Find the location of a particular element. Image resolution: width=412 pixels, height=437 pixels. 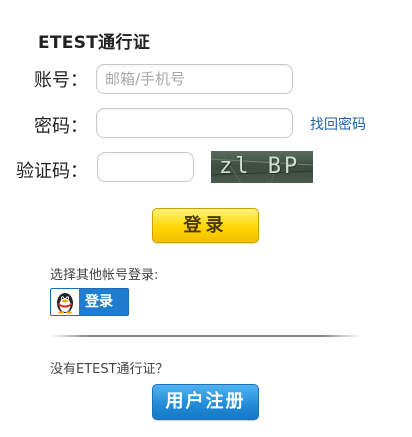

qq-penguin-icon is located at coordinates (65, 302).